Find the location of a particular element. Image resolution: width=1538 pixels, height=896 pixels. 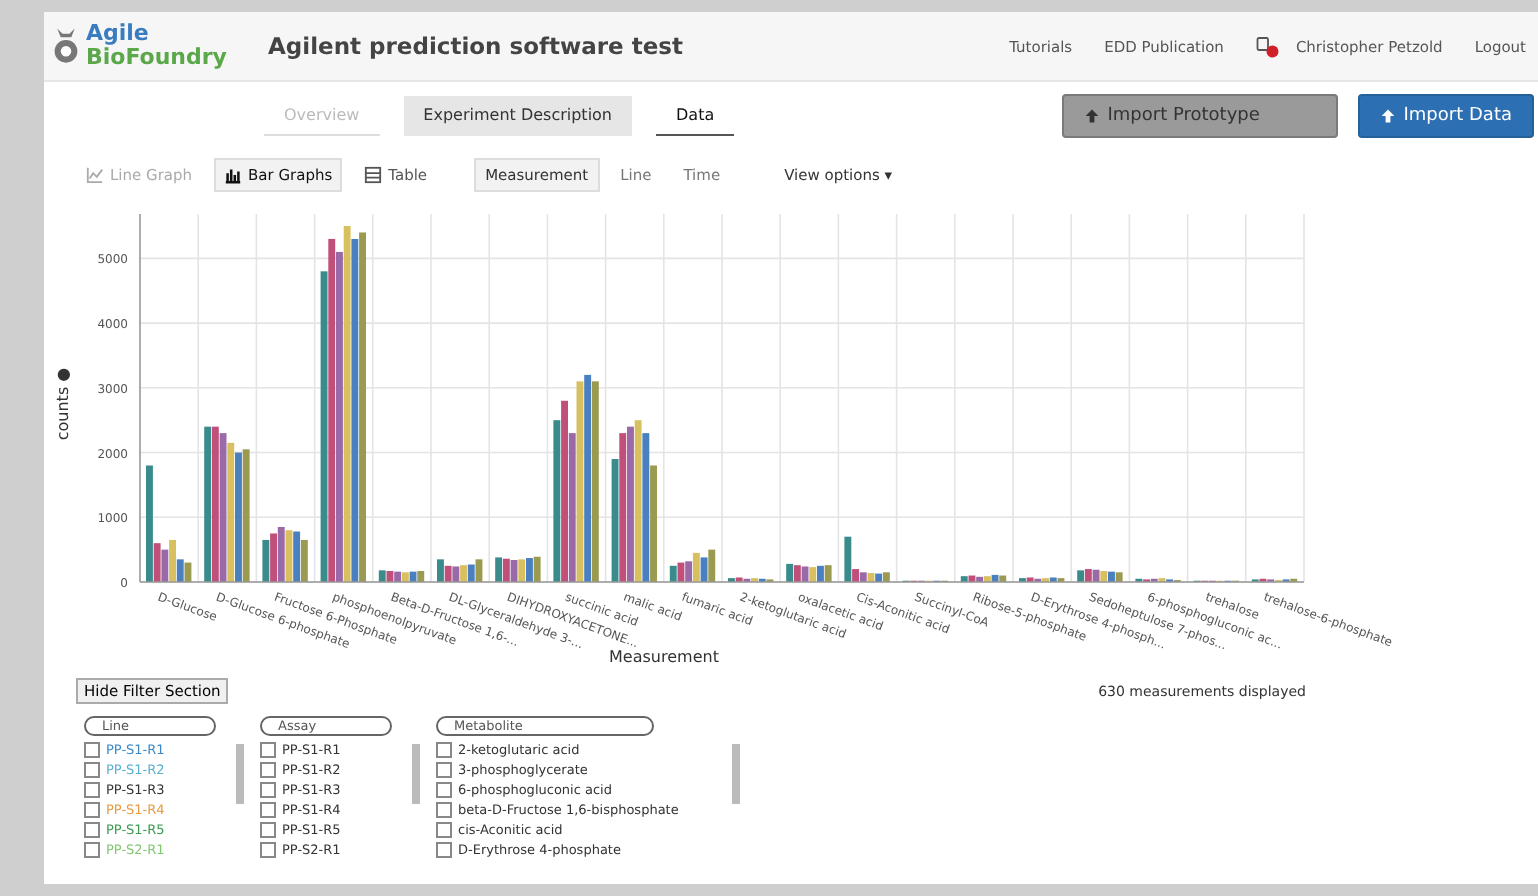

y-axis-title: counts ● is located at coordinates (63, 404).